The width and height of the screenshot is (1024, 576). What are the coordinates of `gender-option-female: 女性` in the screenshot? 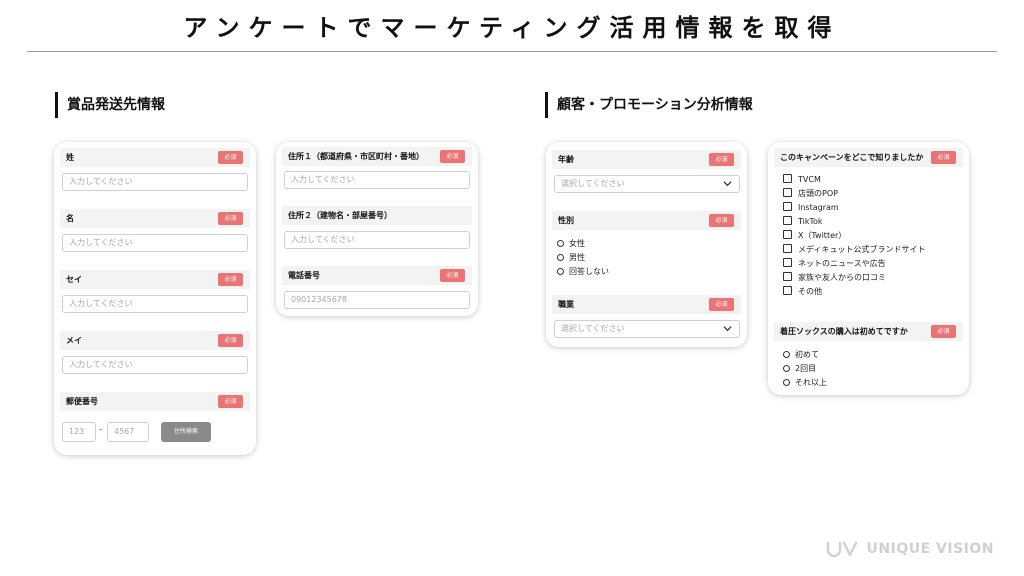 It's located at (571, 243).